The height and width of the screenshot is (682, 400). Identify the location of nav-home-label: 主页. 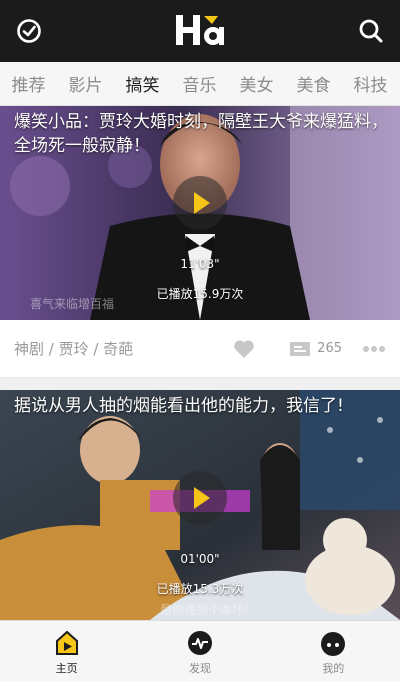
(66, 668).